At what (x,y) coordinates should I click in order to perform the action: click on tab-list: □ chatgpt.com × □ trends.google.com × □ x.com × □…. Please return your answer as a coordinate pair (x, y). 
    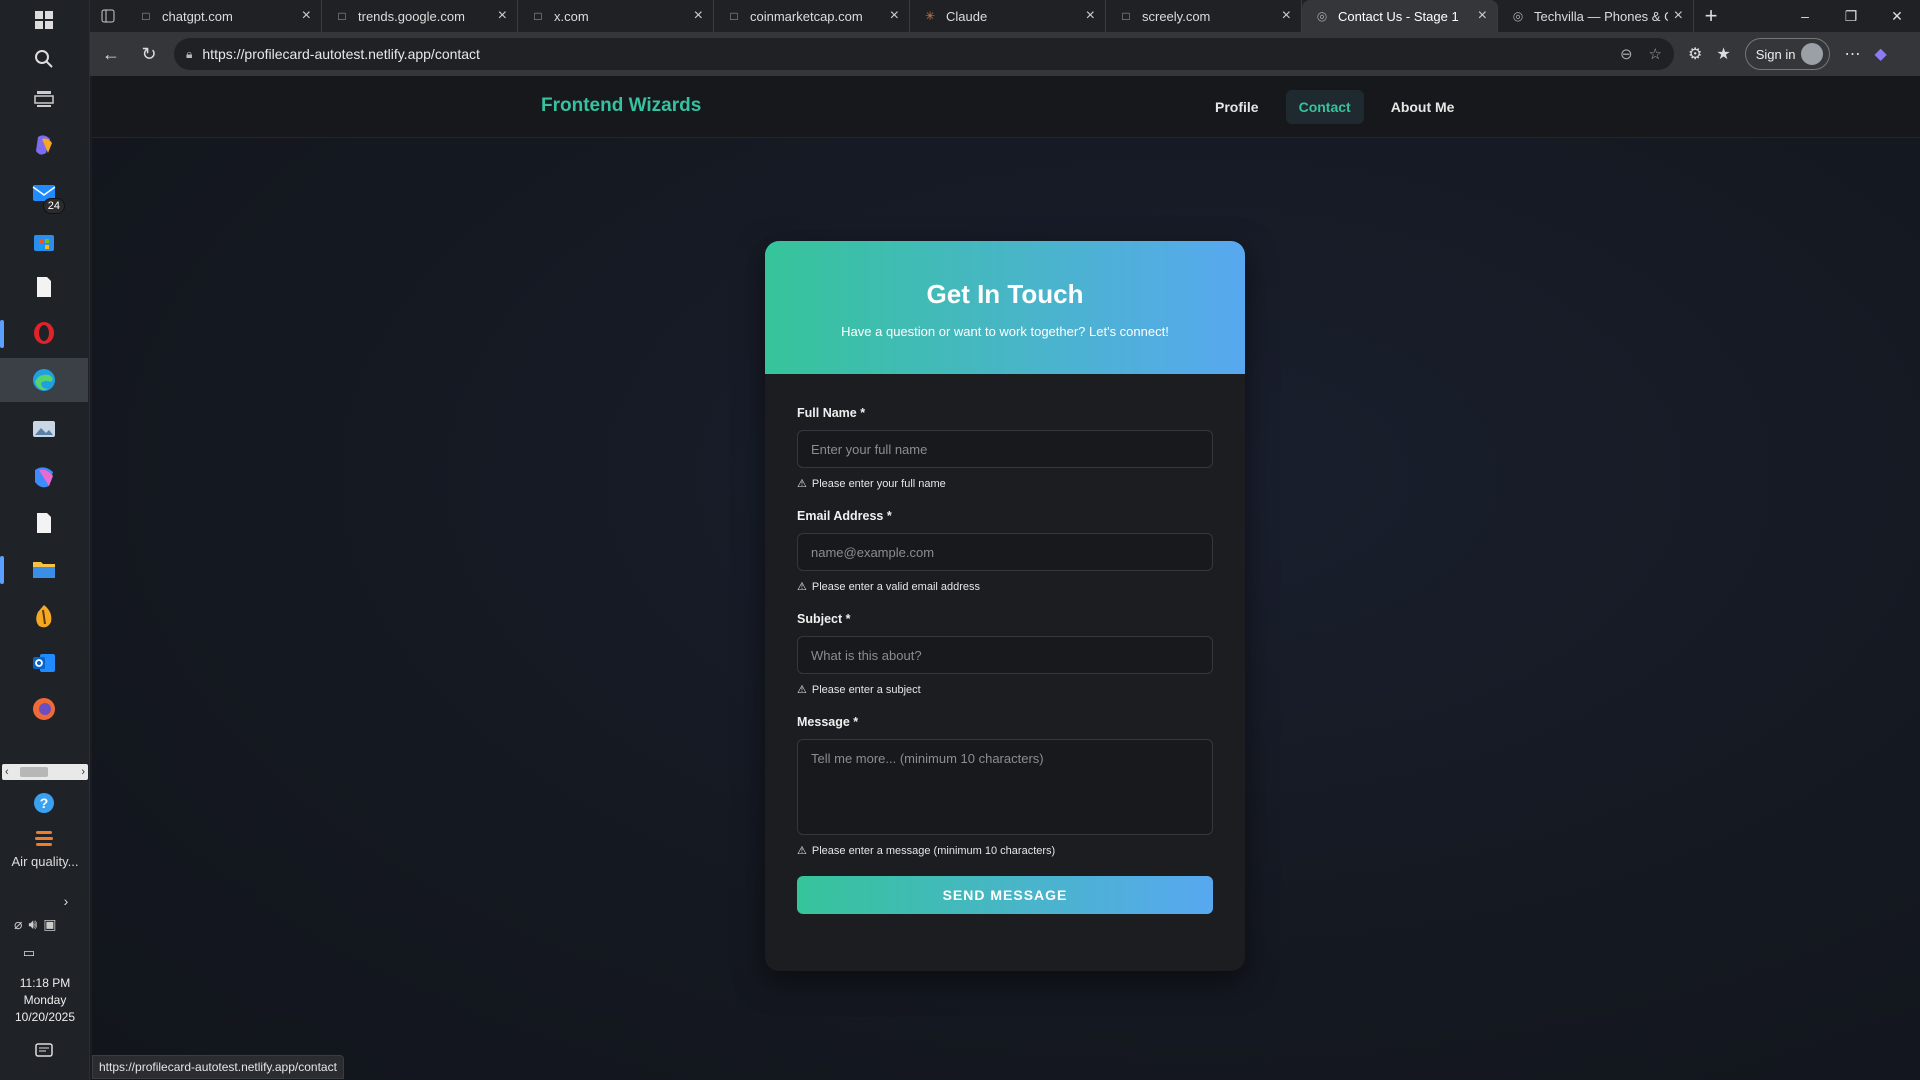
    Looking at the image, I should click on (910, 16).